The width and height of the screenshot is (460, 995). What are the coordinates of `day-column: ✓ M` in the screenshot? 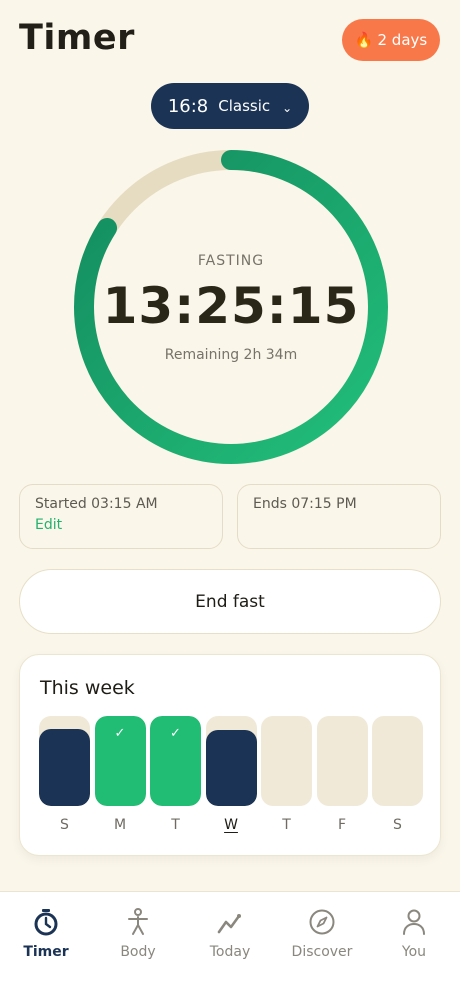 It's located at (120, 774).